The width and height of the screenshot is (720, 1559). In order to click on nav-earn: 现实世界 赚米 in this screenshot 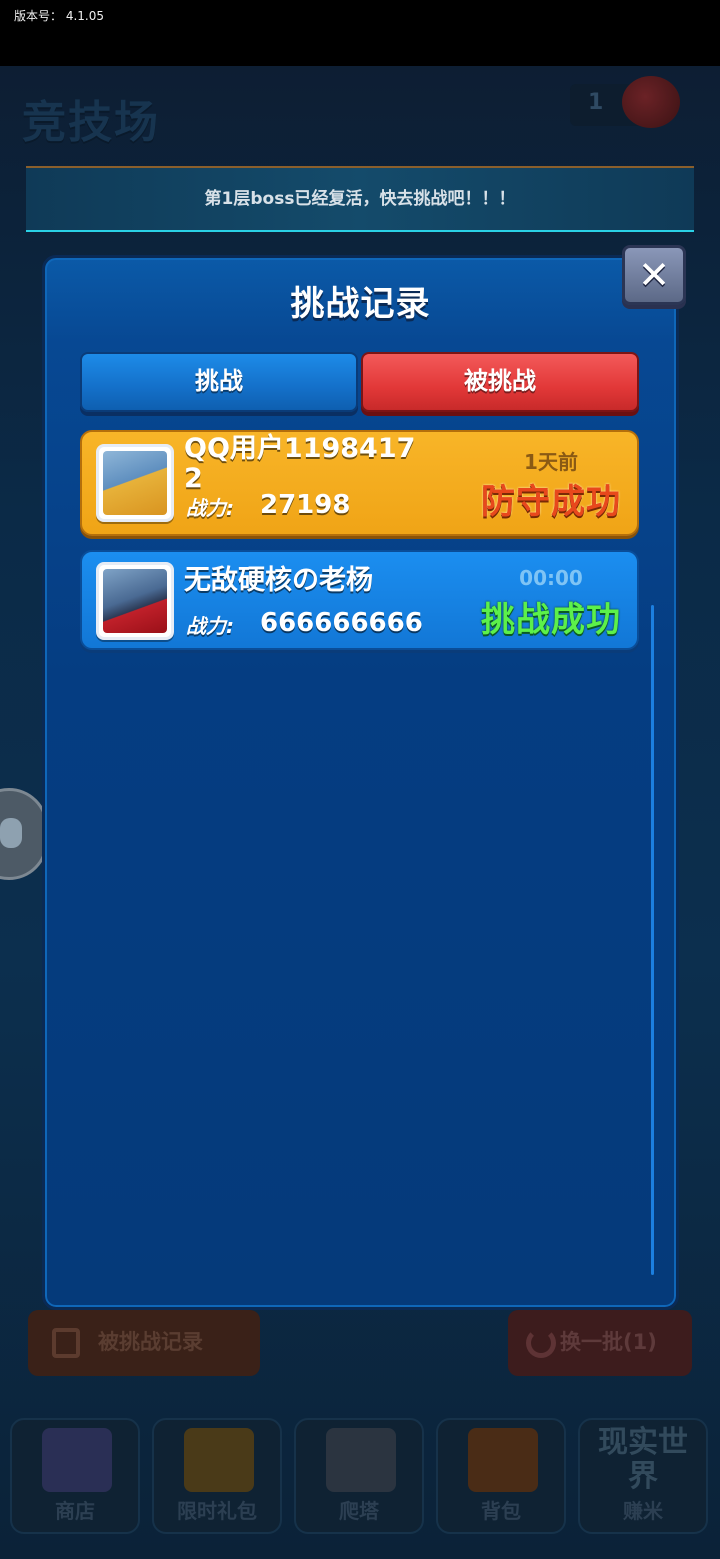, I will do `click(643, 1476)`.